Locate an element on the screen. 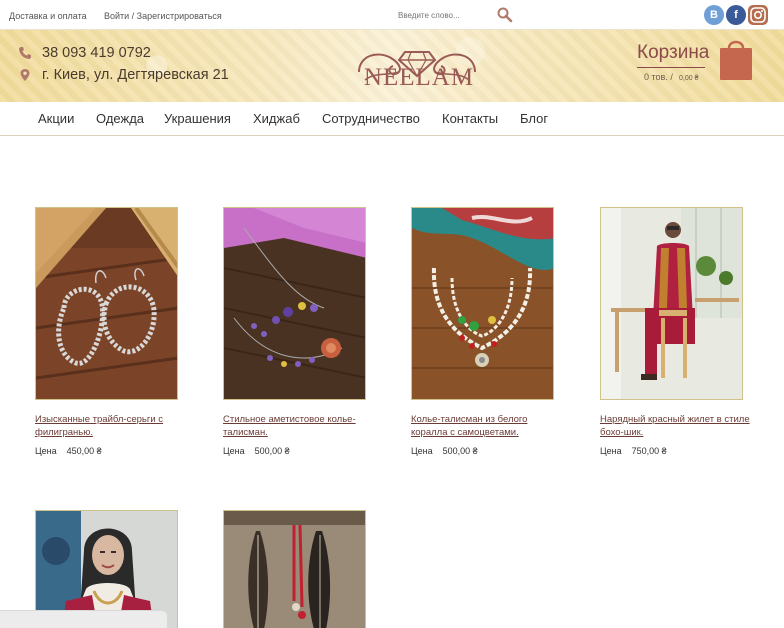 The width and height of the screenshot is (784, 628). camera-icon is located at coordinates (758, 15).